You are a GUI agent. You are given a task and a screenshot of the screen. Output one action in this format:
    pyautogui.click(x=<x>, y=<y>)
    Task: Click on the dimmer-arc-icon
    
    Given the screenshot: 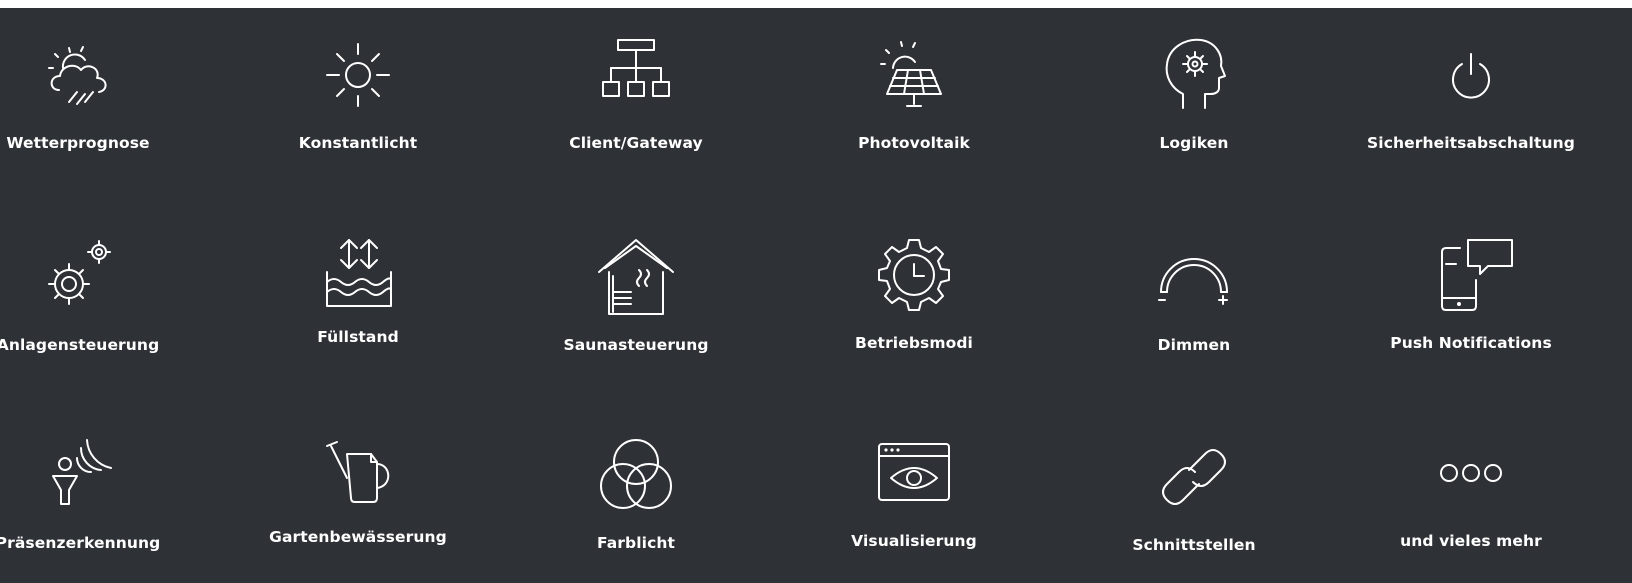 What is the action you would take?
    pyautogui.click(x=1194, y=277)
    